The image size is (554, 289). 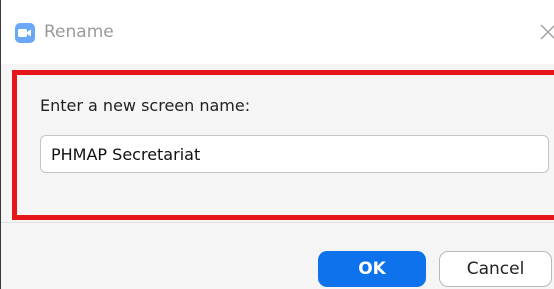 I want to click on ok-button: OK, so click(x=372, y=269).